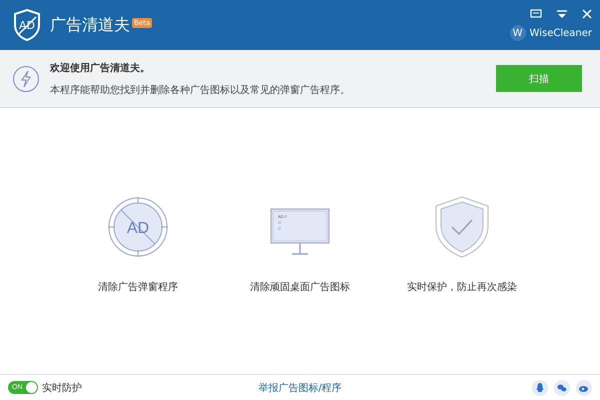 This screenshot has height=400, width=600. What do you see at coordinates (584, 388) in the screenshot?
I see `eye-icon` at bounding box center [584, 388].